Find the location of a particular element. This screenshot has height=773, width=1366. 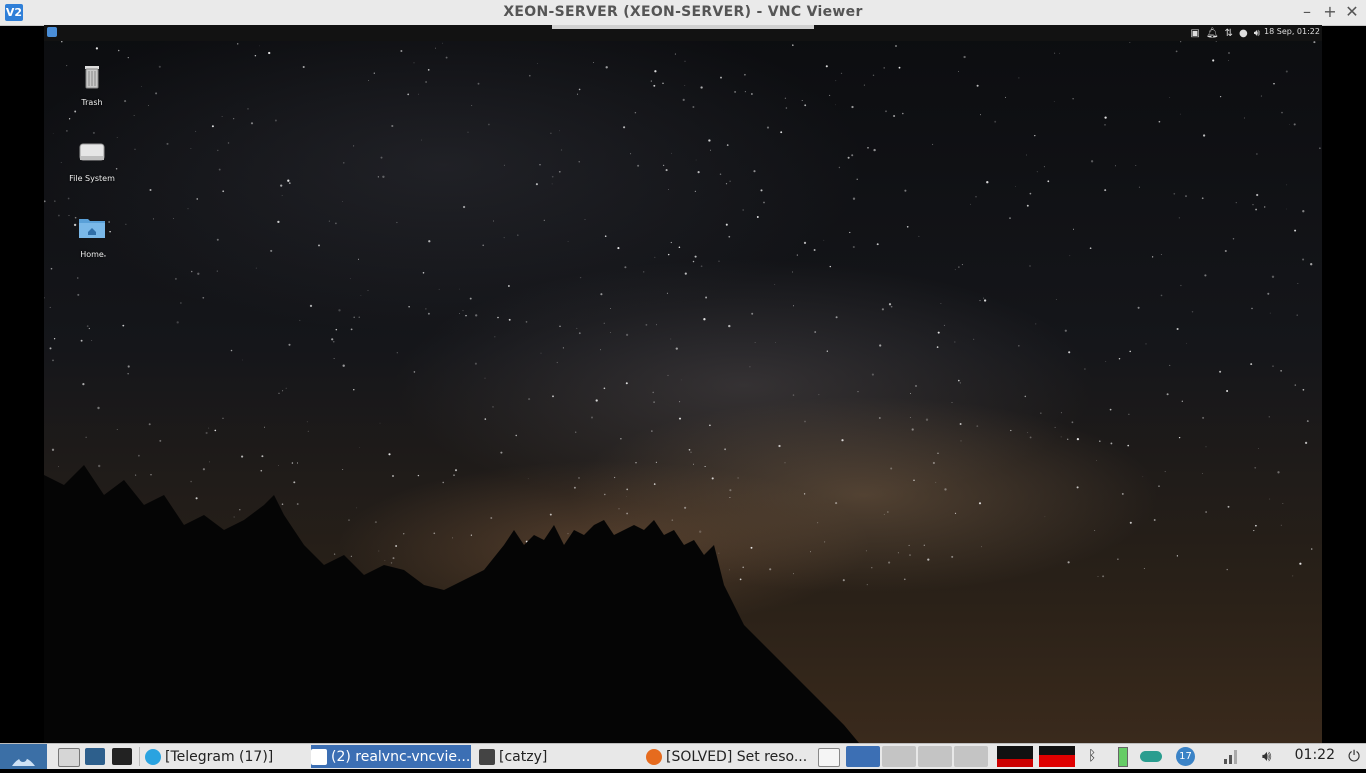

remote-top-panel: ▣ 🔔︎ ⇅ ● 🔊︎ 18 Sep, 01:22 is located at coordinates (683, 33).